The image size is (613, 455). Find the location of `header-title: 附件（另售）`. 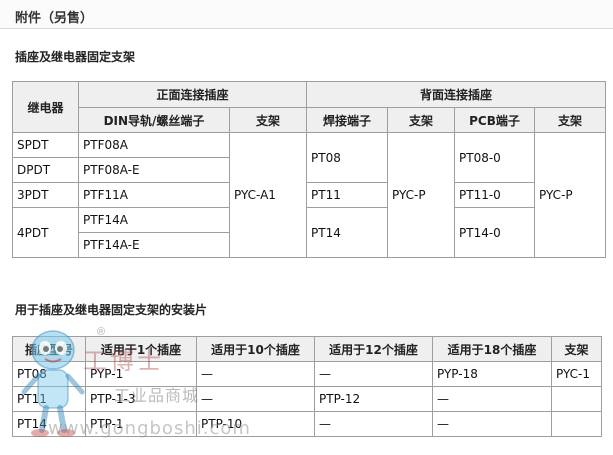

header-title: 附件（另售） is located at coordinates (54, 18).